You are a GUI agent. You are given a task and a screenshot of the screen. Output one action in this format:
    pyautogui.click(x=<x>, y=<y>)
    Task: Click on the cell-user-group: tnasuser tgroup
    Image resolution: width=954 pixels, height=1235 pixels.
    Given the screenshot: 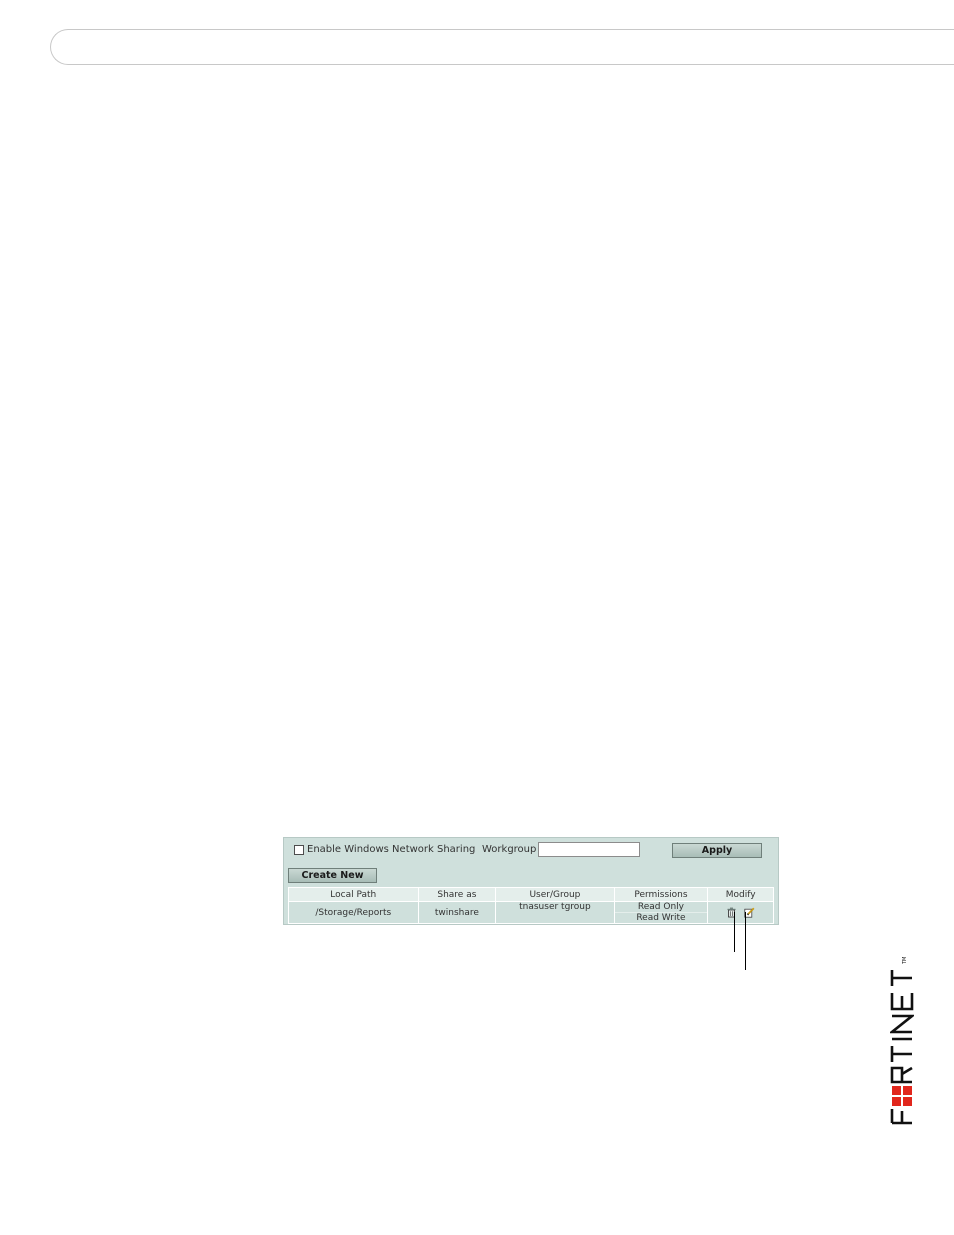 What is the action you would take?
    pyautogui.click(x=555, y=912)
    